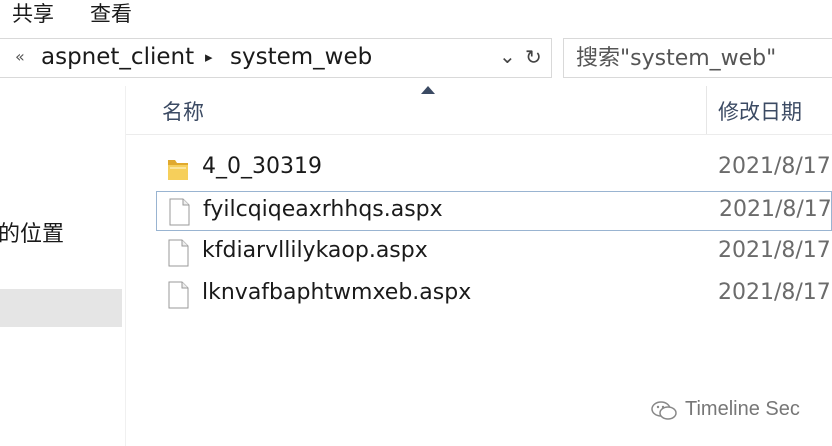 Image resolution: width=832 pixels, height=446 pixels. I want to click on breadcrumb-aspnet-client: aspnet_client, so click(117, 57).